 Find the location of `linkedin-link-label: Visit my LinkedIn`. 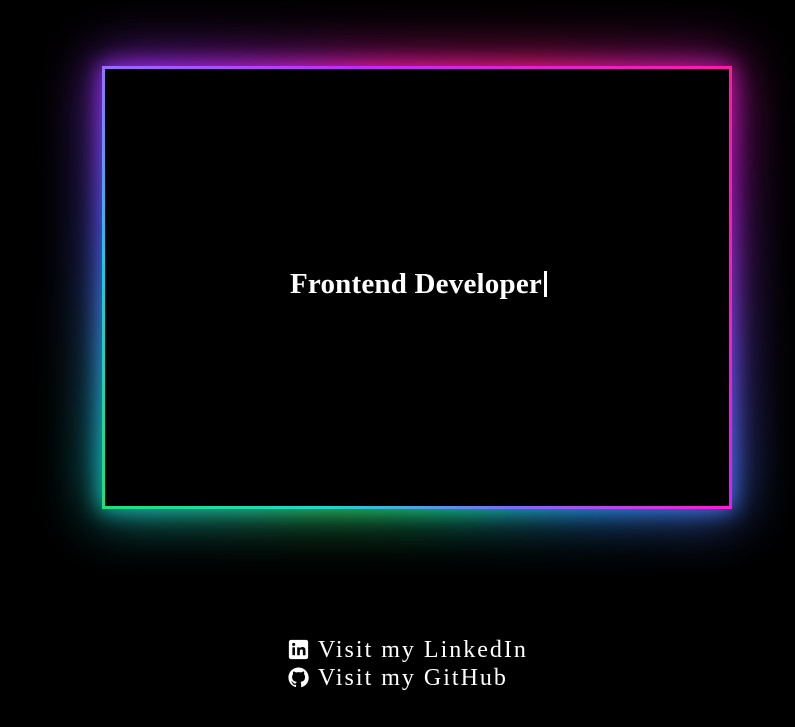

linkedin-link-label: Visit my LinkedIn is located at coordinates (423, 650).